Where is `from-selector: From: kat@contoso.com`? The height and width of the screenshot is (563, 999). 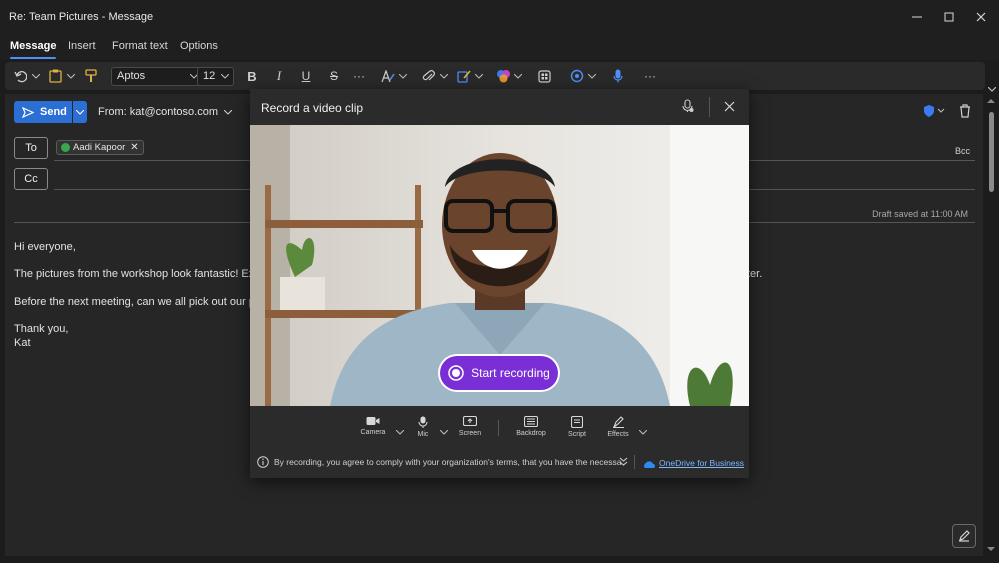 from-selector: From: kat@contoso.com is located at coordinates (165, 112).